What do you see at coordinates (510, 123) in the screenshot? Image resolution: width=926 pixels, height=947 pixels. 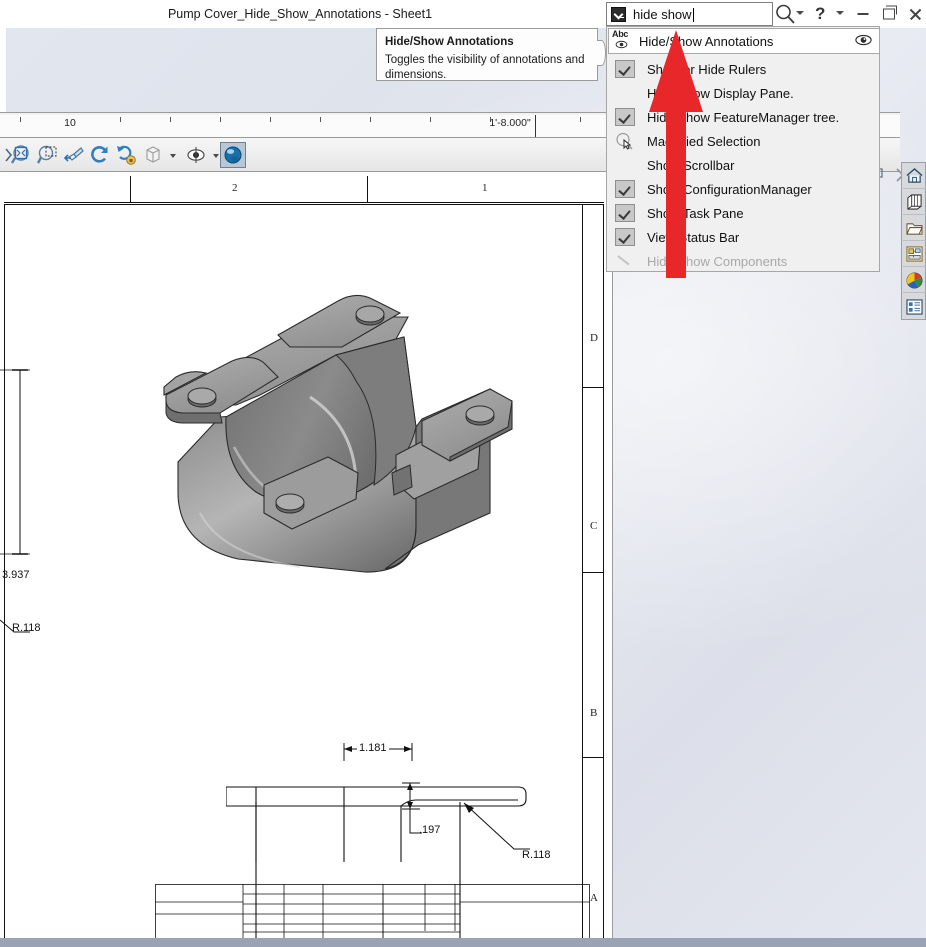 I see `ruler-cursor-label: 1'-8.000"` at bounding box center [510, 123].